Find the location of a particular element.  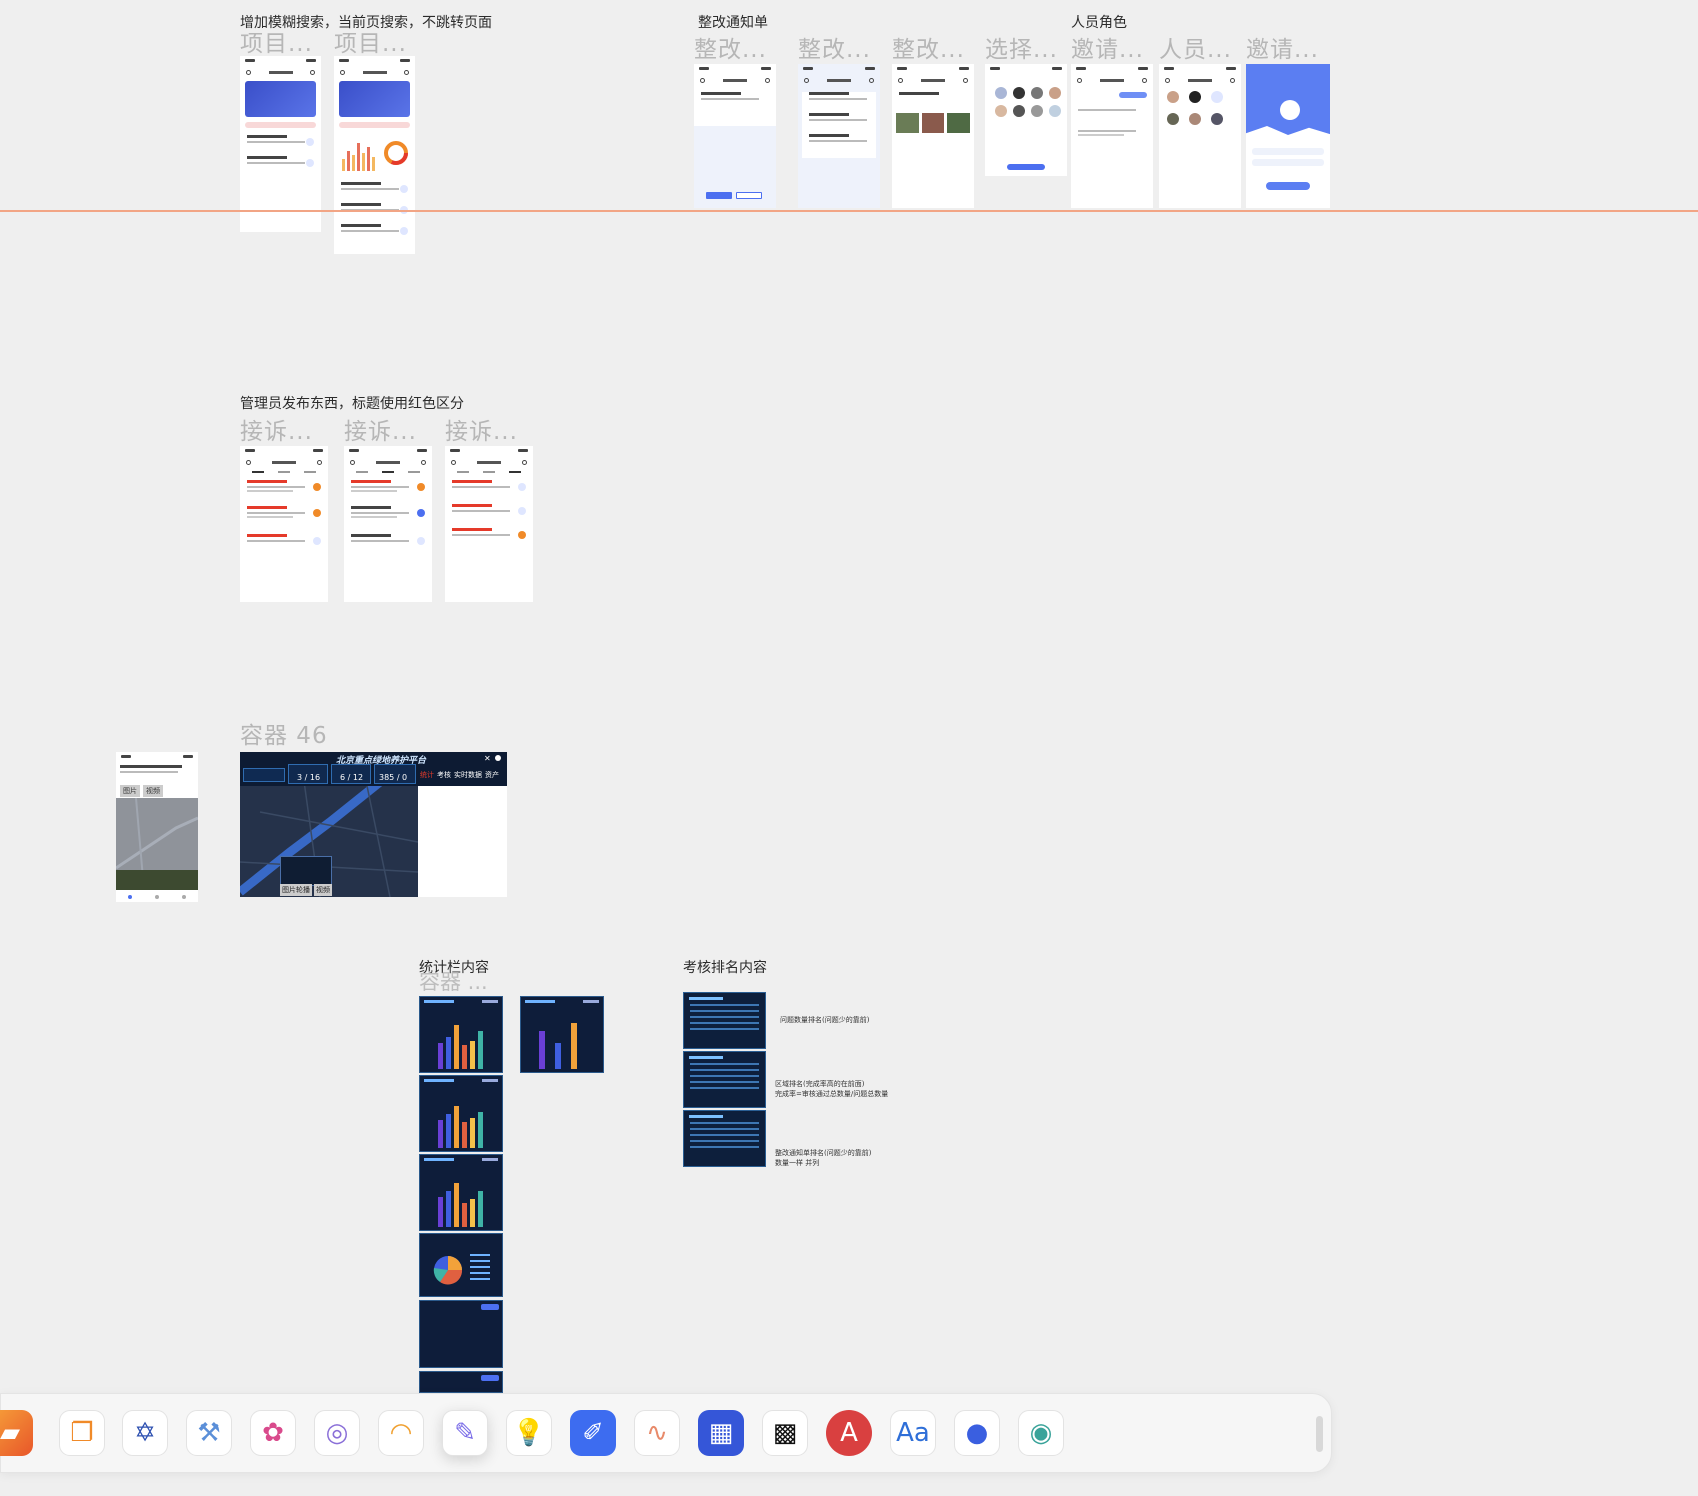

guide-line is located at coordinates (849, 211).